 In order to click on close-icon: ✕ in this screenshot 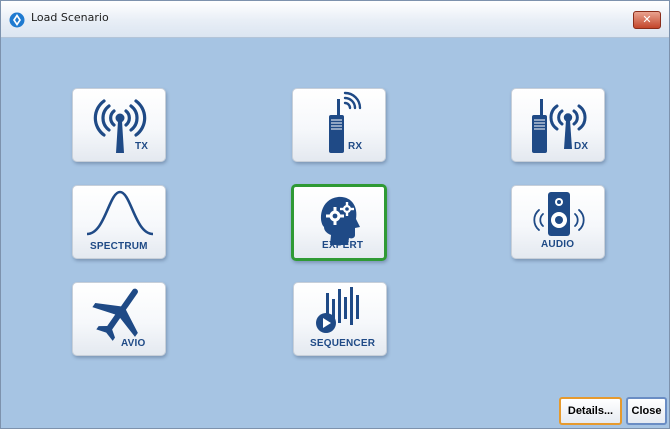, I will do `click(647, 20)`.